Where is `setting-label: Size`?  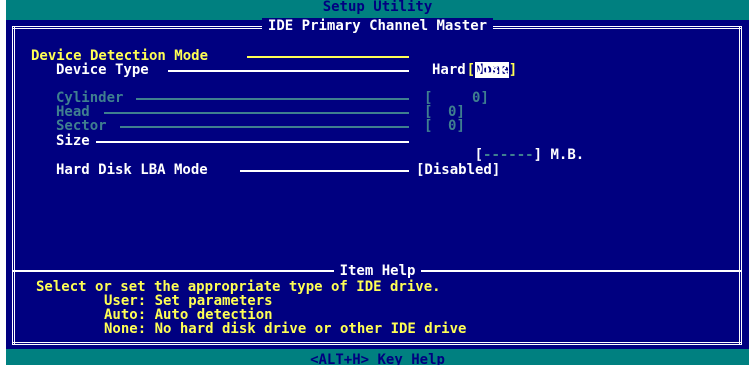
setting-label: Size is located at coordinates (73, 141).